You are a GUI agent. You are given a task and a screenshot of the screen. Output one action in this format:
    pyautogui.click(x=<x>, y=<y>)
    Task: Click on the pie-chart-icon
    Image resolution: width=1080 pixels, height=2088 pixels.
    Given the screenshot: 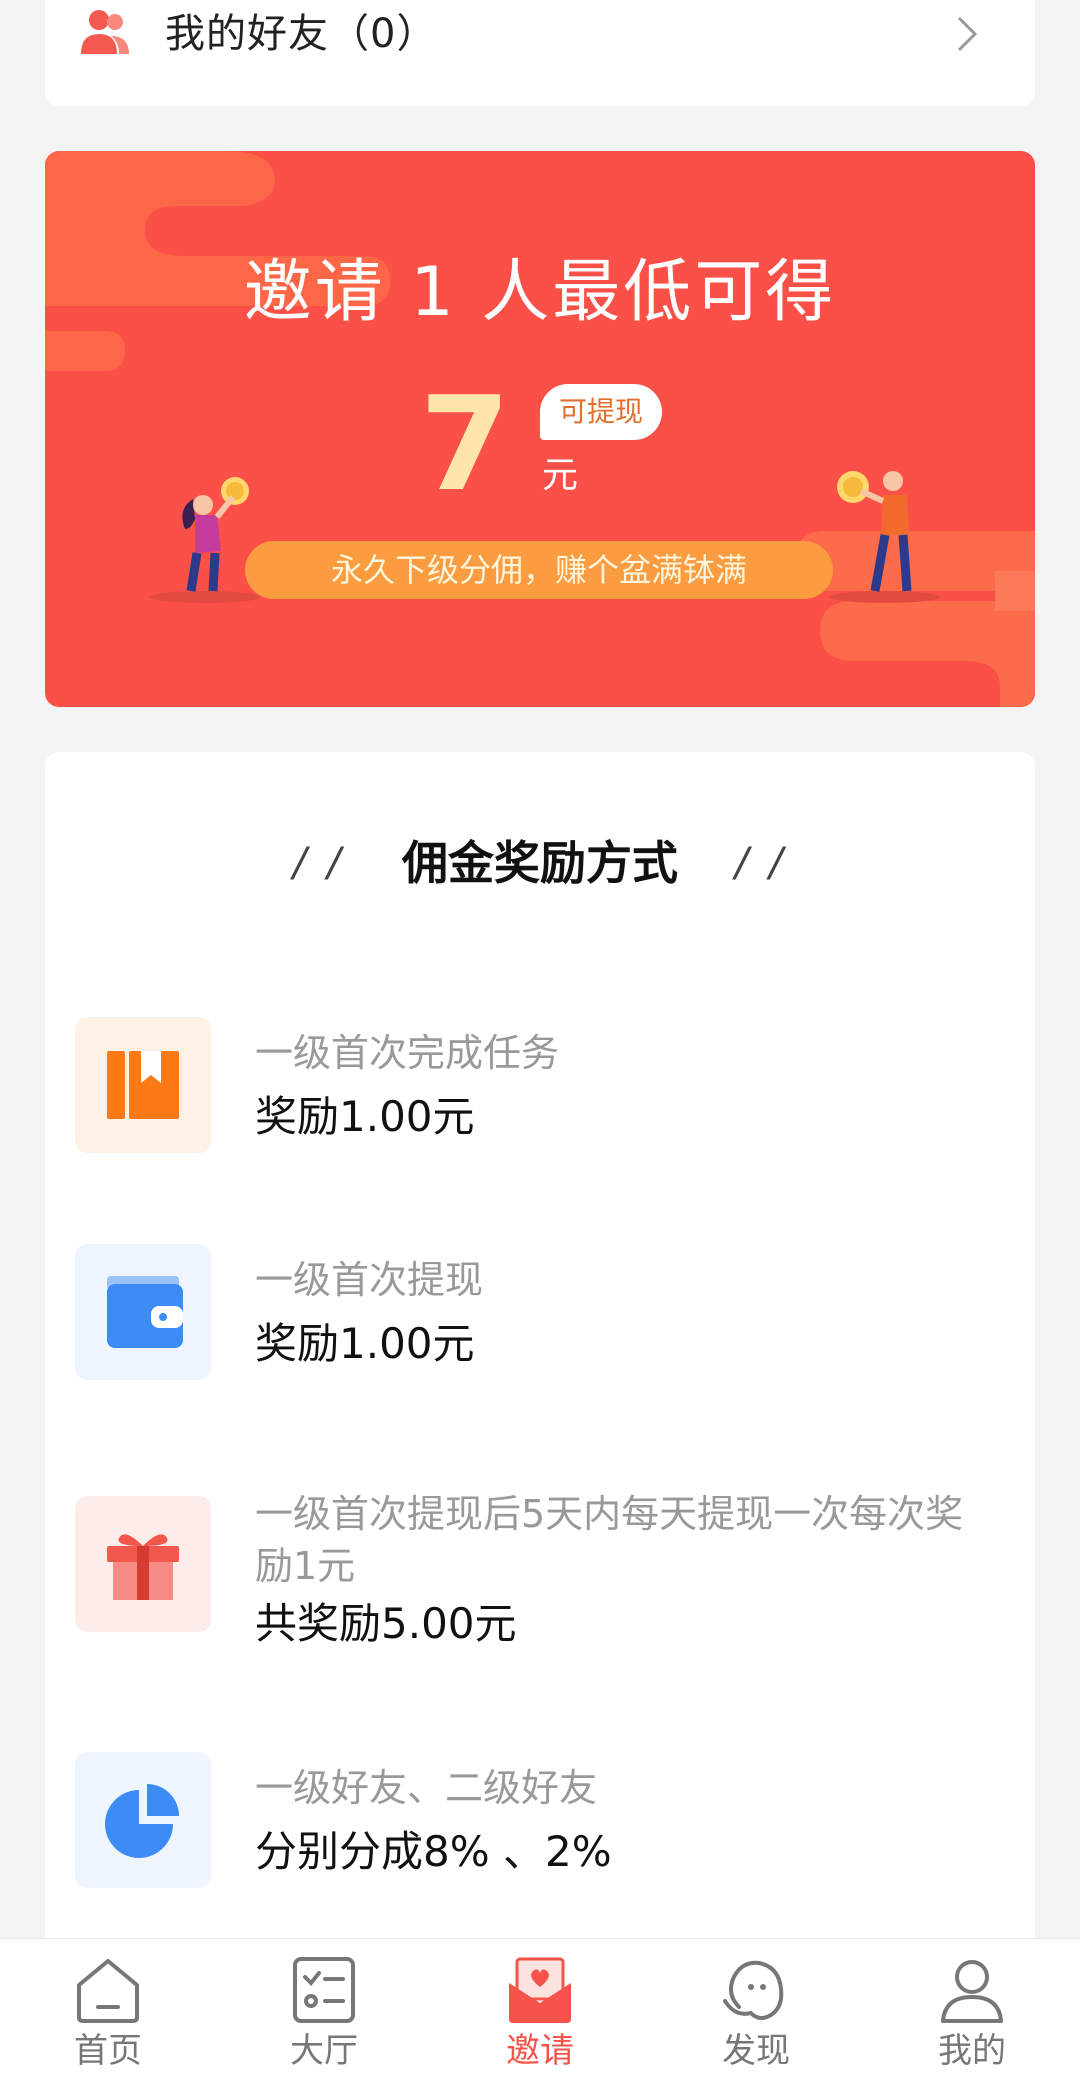 What is the action you would take?
    pyautogui.click(x=142, y=1821)
    